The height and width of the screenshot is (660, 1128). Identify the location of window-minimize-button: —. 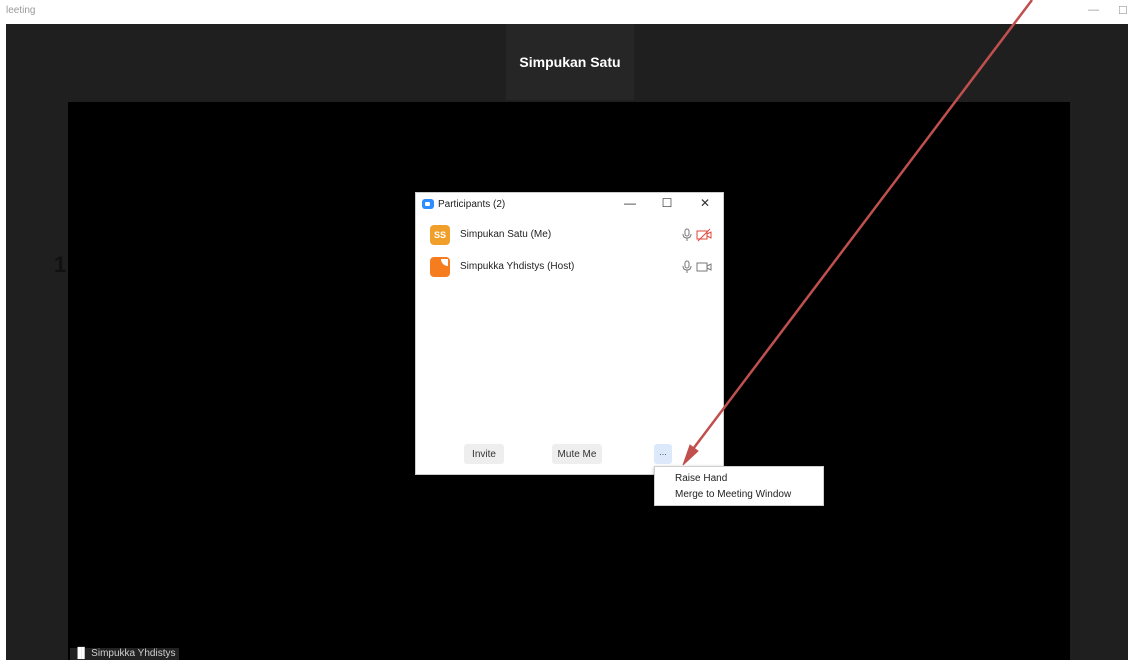
(1093, 10).